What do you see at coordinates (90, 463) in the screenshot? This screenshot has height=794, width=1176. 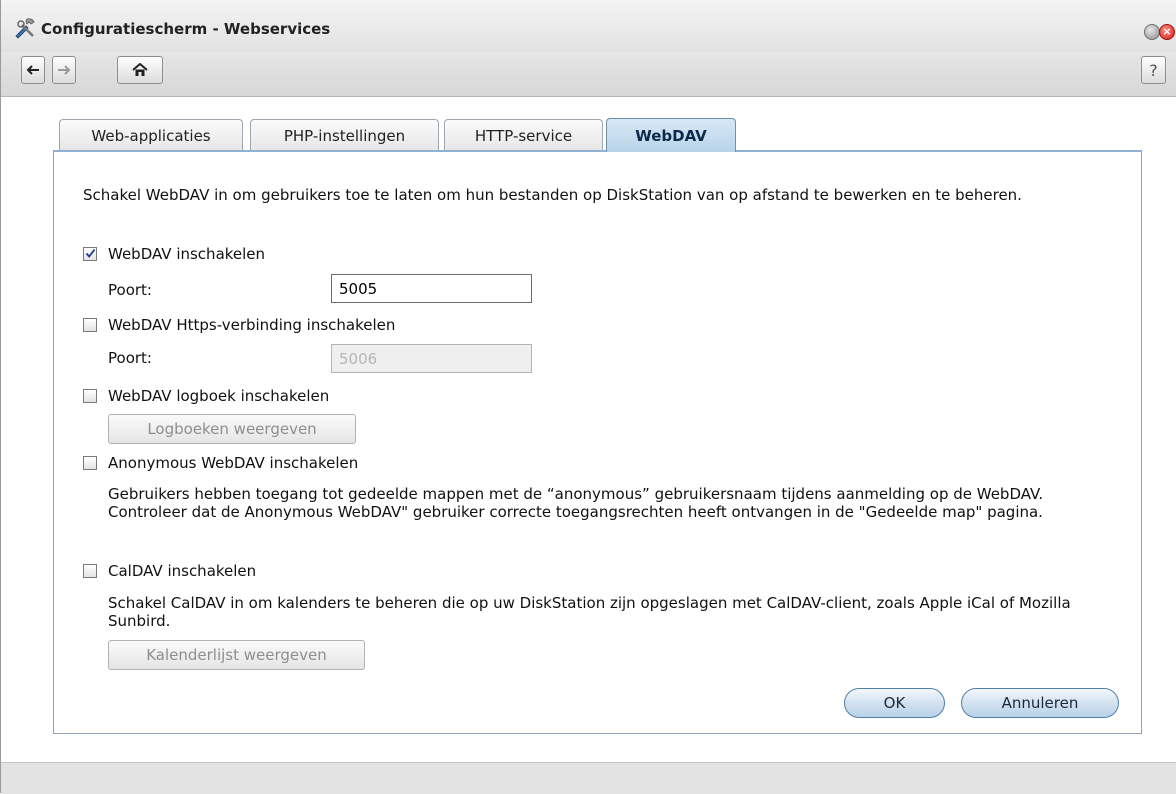 I see `anonymous-webdav-checkbox` at bounding box center [90, 463].